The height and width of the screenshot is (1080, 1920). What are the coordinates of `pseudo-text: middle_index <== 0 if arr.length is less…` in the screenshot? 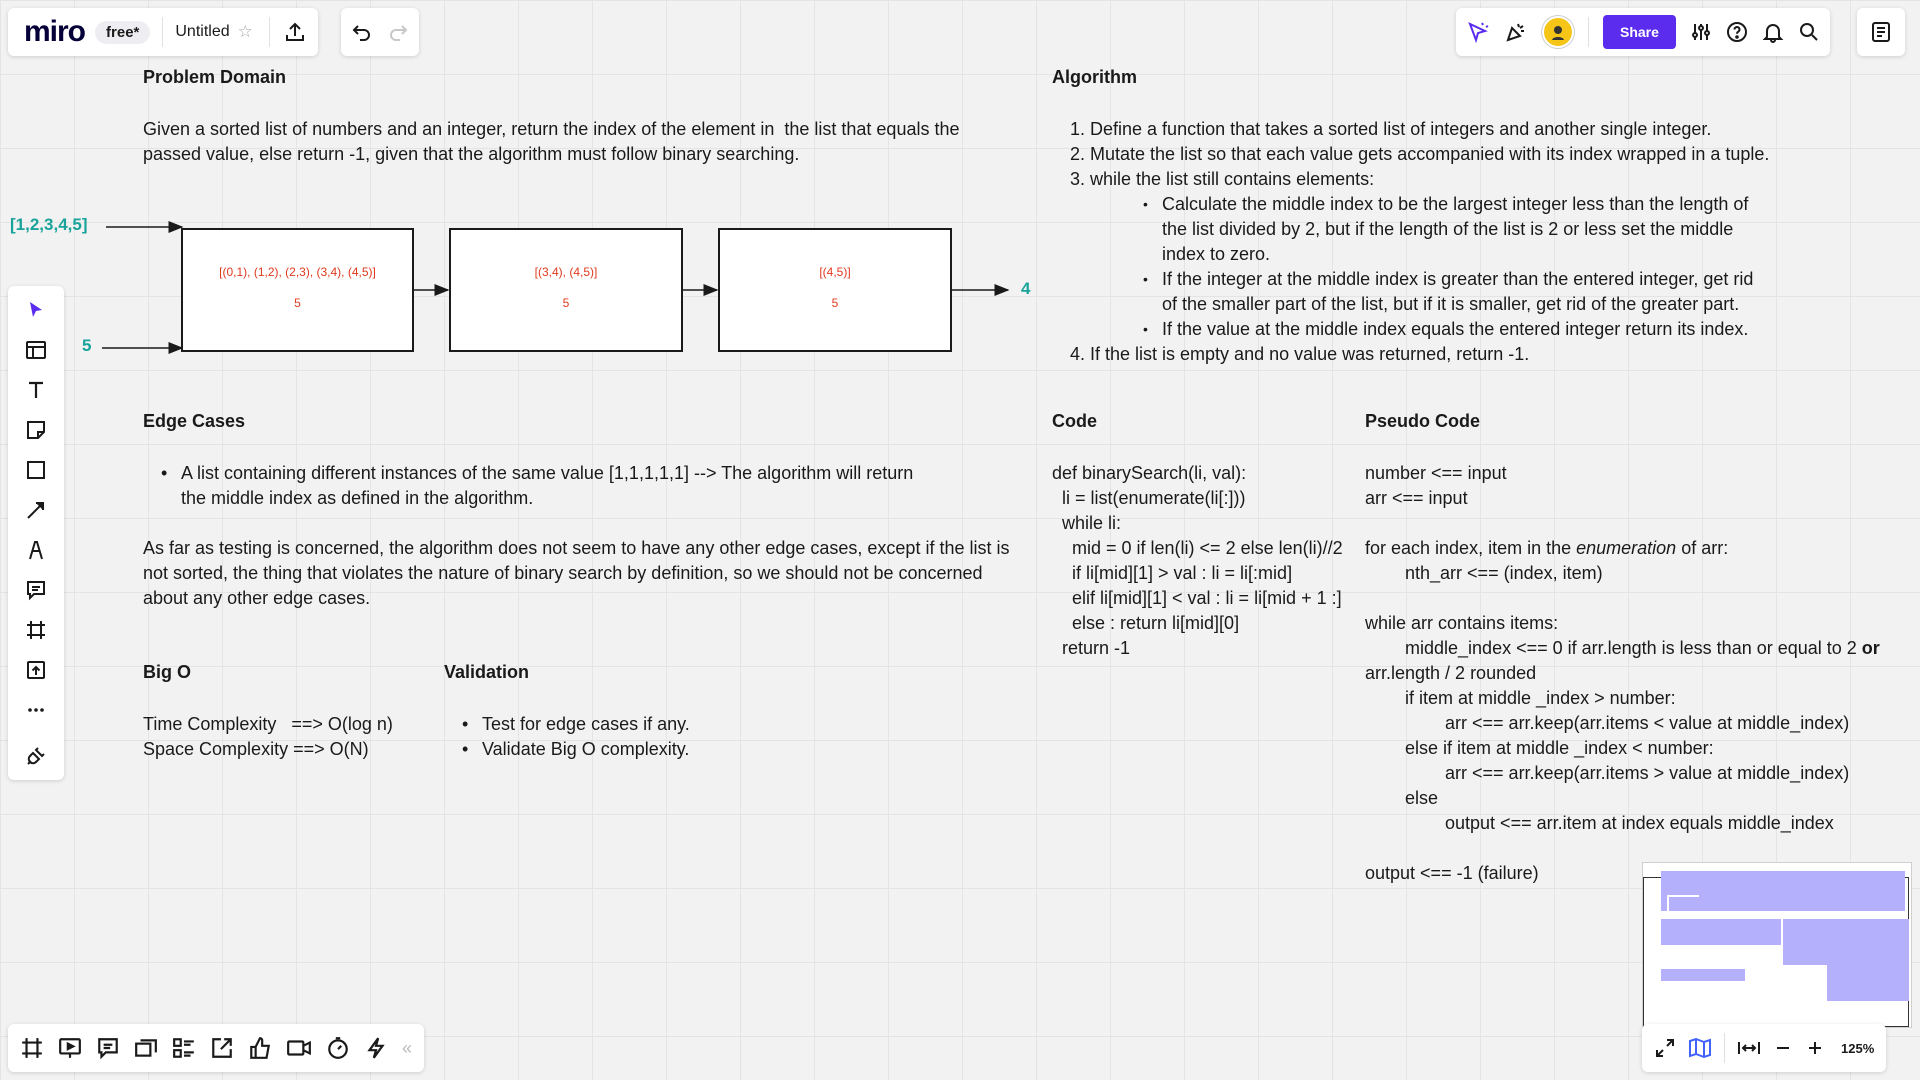 It's located at (1613, 648).